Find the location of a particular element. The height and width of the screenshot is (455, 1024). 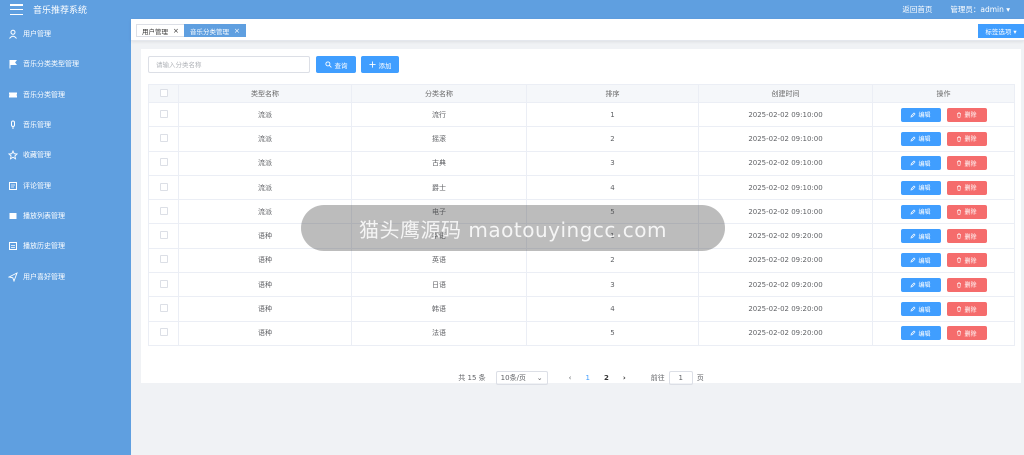

user-menu: 管理员：admin ▾ is located at coordinates (980, 9).